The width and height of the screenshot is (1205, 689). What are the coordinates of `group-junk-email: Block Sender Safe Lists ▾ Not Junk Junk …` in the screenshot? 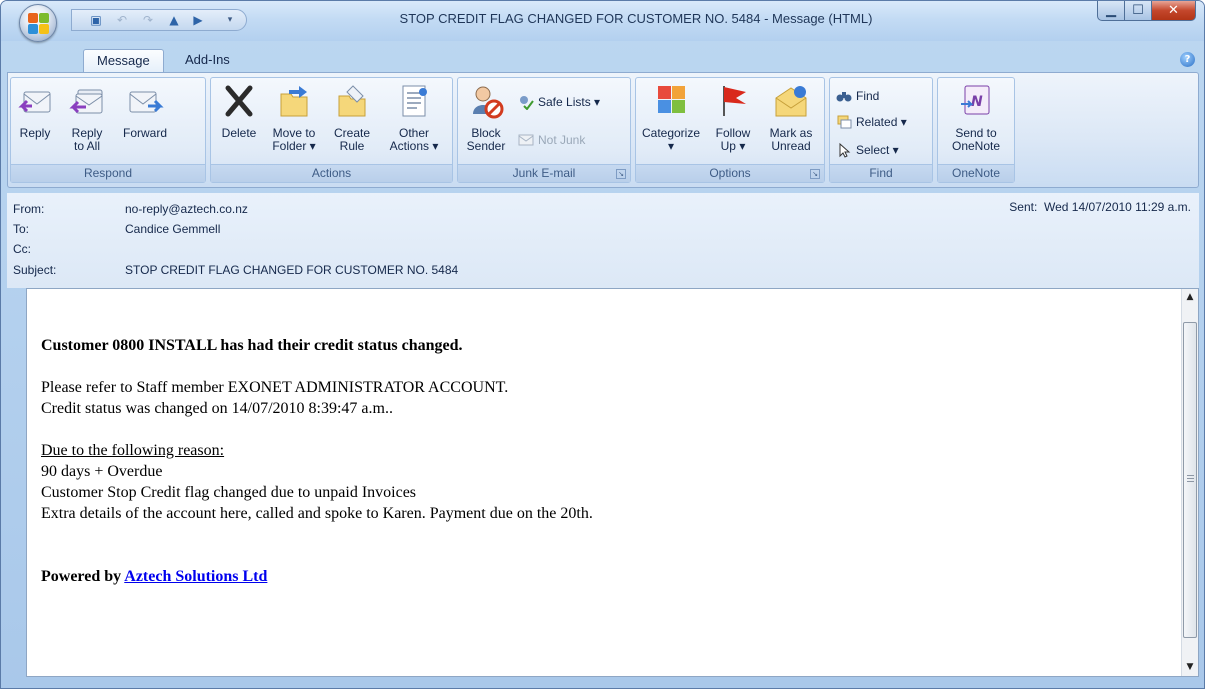 It's located at (544, 130).